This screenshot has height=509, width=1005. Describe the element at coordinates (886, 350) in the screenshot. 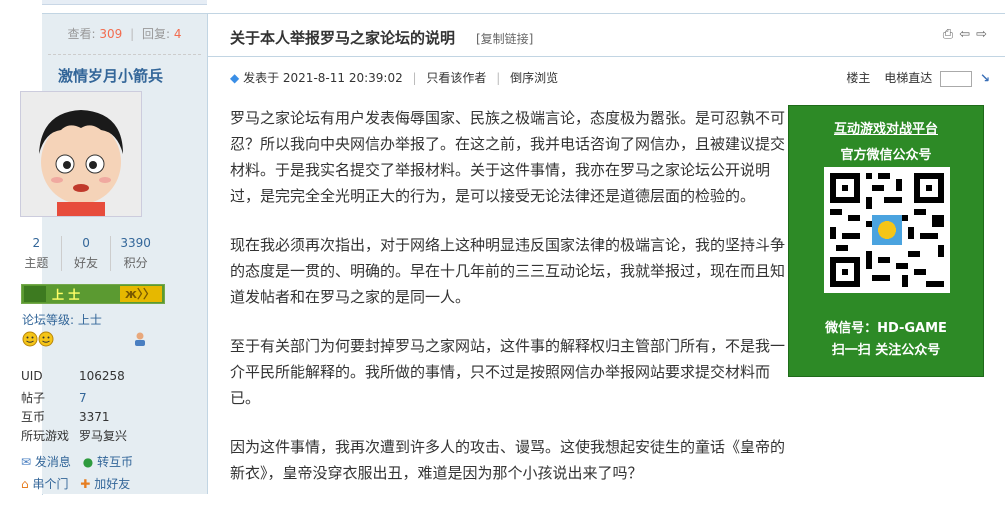

I see `ad-cta: 扫一扫 关注公众号` at that location.